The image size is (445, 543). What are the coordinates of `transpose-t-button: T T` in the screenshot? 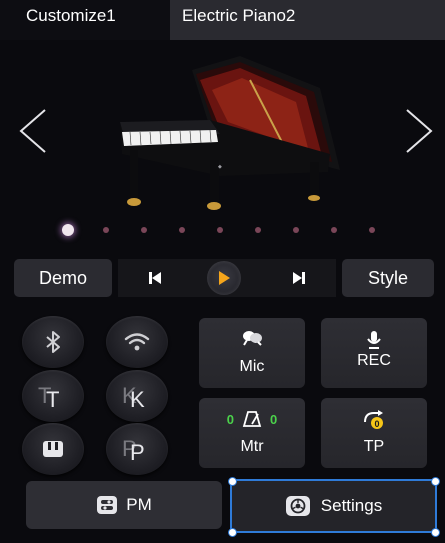 It's located at (53, 396).